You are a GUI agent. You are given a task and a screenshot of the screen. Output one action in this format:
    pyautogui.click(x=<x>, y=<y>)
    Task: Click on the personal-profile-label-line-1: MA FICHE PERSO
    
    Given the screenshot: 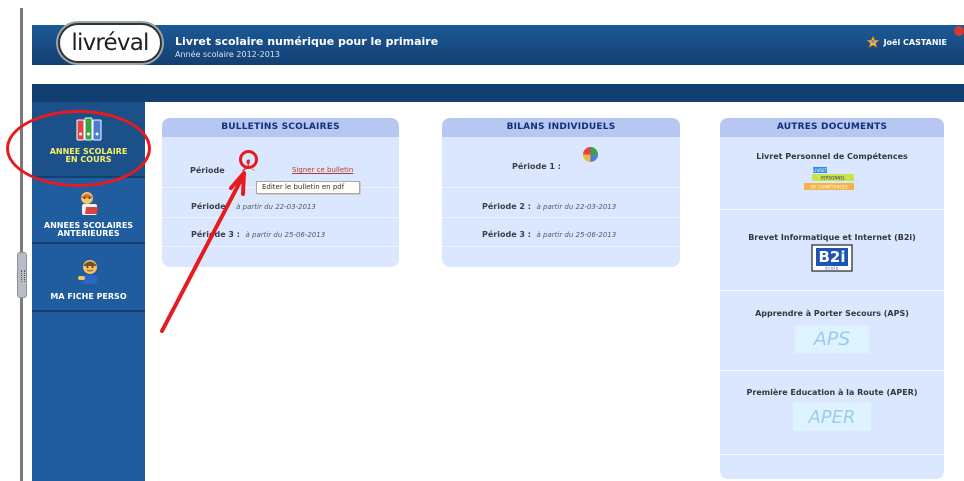 What is the action you would take?
    pyautogui.click(x=88, y=296)
    